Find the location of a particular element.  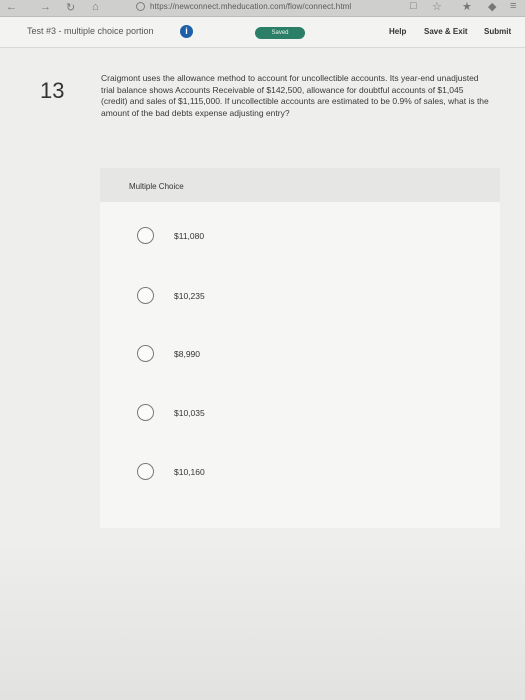

answer-label: $10,035 is located at coordinates (189, 413).